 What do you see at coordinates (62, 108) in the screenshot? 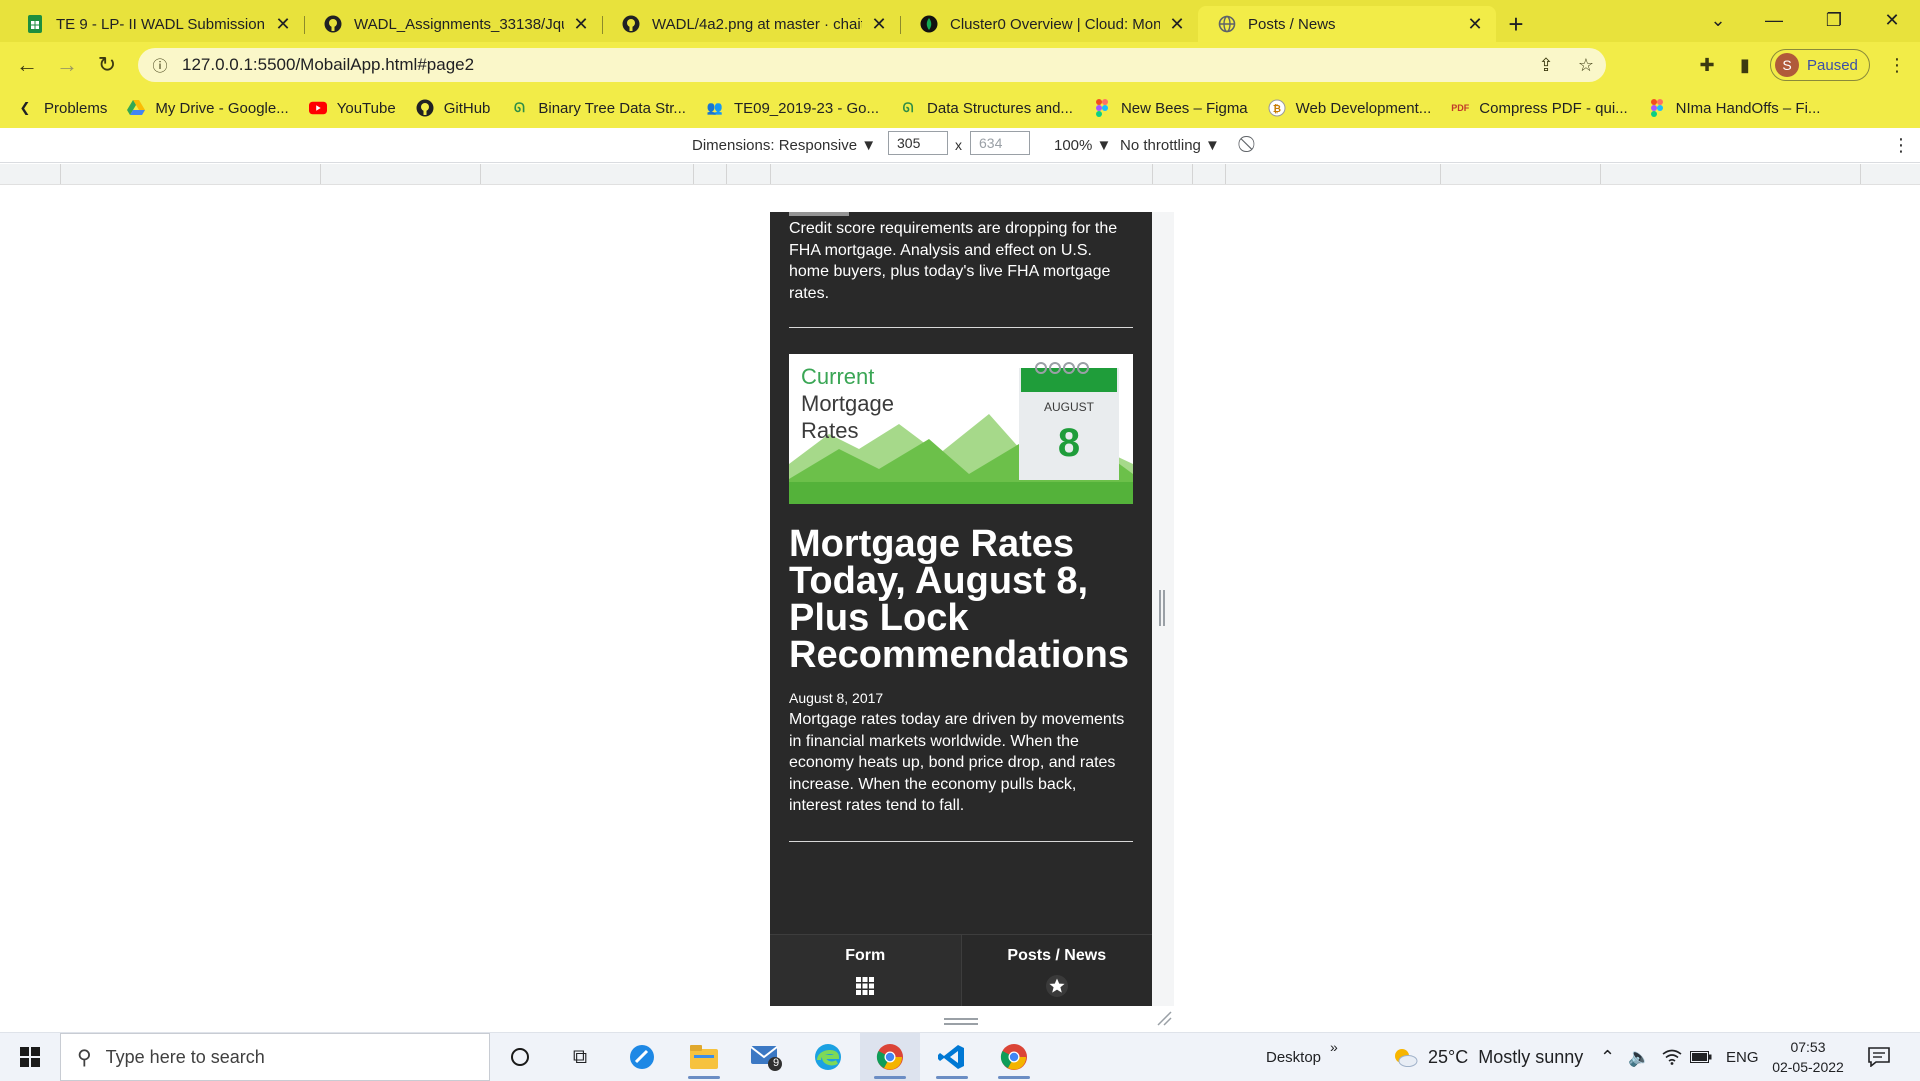
I see `bookmark-item: ❮ Problems` at bounding box center [62, 108].